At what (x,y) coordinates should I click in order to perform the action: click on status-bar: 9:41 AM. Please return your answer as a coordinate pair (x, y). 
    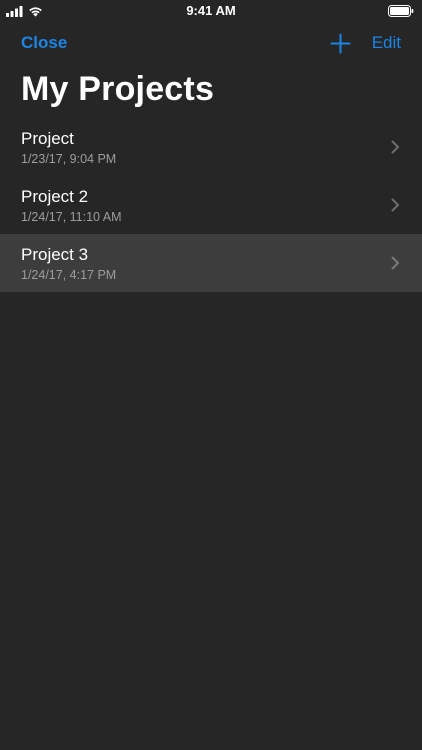
    Looking at the image, I should click on (211, 11).